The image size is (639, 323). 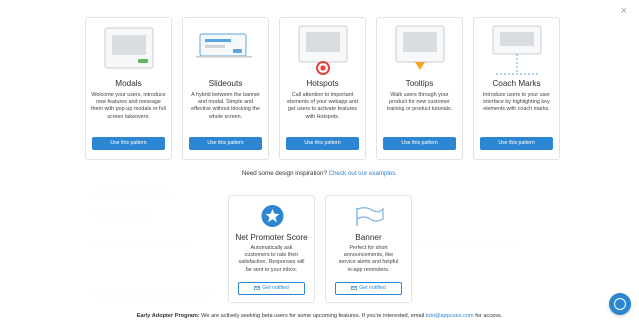 What do you see at coordinates (419, 143) in the screenshot?
I see `use-tooltips-button: Use this pattern` at bounding box center [419, 143].